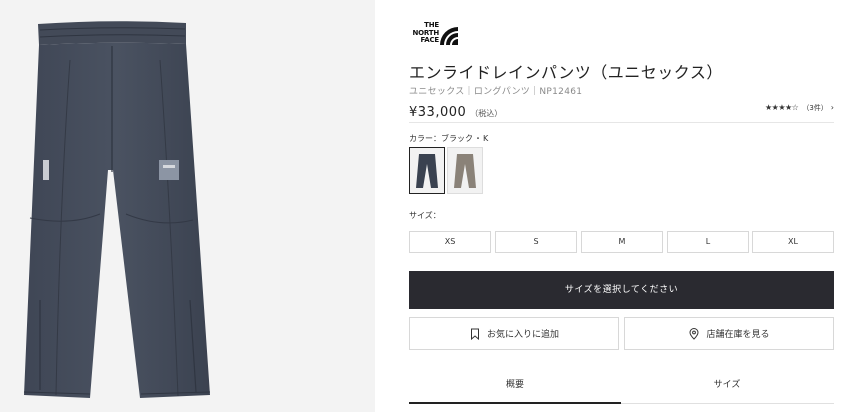  I want to click on chevron-right-icon: ›, so click(832, 107).